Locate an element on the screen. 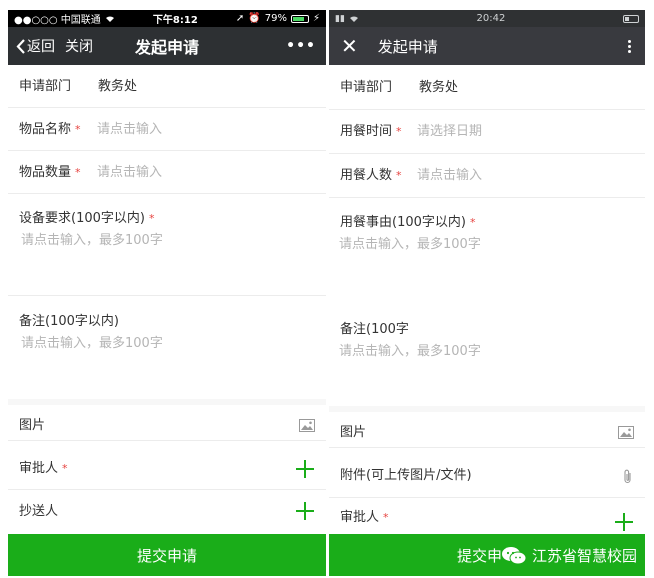  remark-label: 备注(100字以内) is located at coordinates (69, 321).